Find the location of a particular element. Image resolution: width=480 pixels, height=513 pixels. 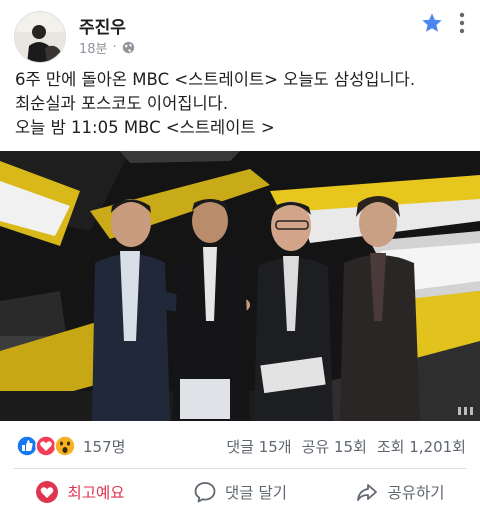

post-header: 주진우 18분 · is located at coordinates (240, 33).